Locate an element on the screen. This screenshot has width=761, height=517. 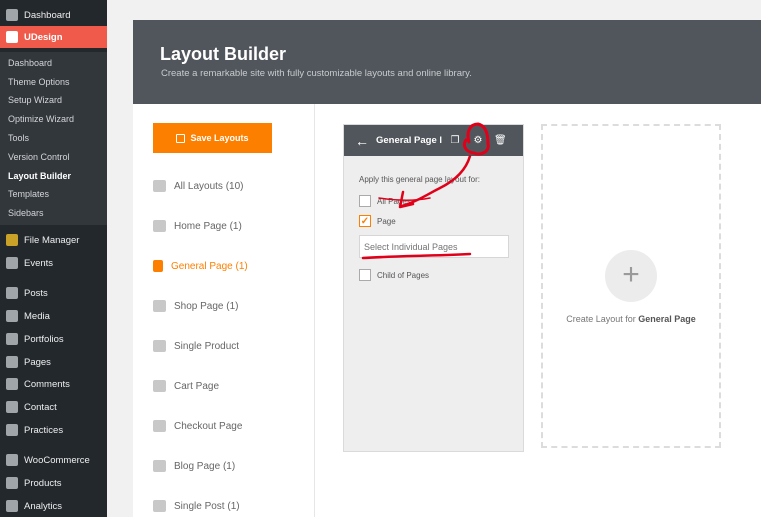
add-layout-button: + is located at coordinates (631, 276).